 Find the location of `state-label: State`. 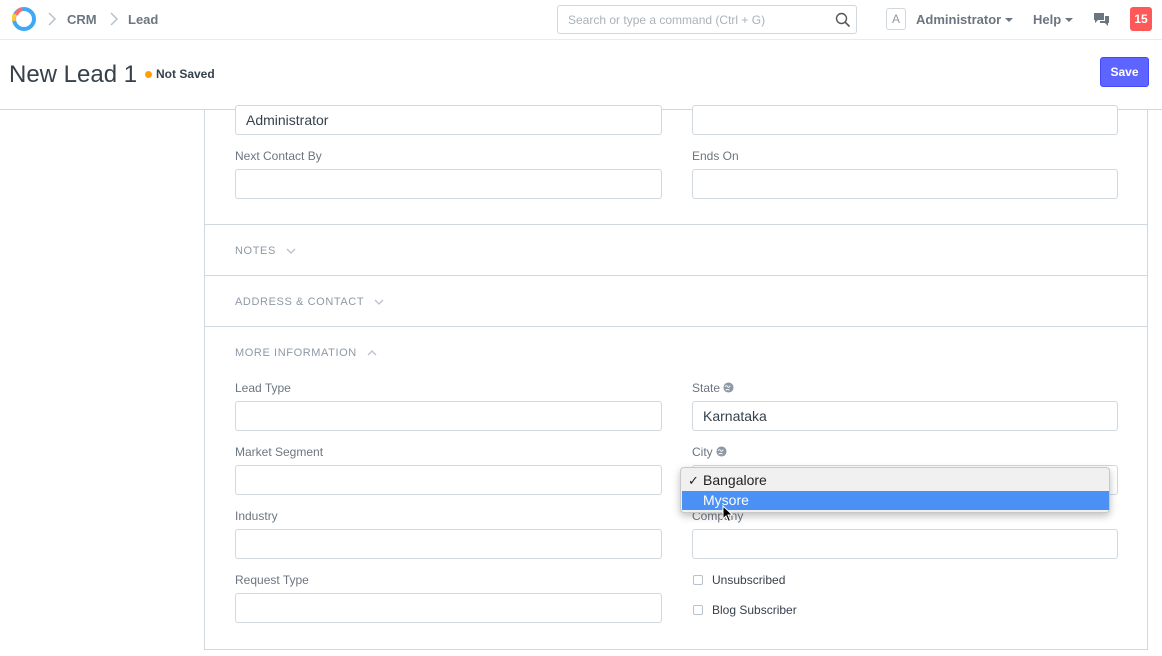

state-label: State is located at coordinates (713, 388).